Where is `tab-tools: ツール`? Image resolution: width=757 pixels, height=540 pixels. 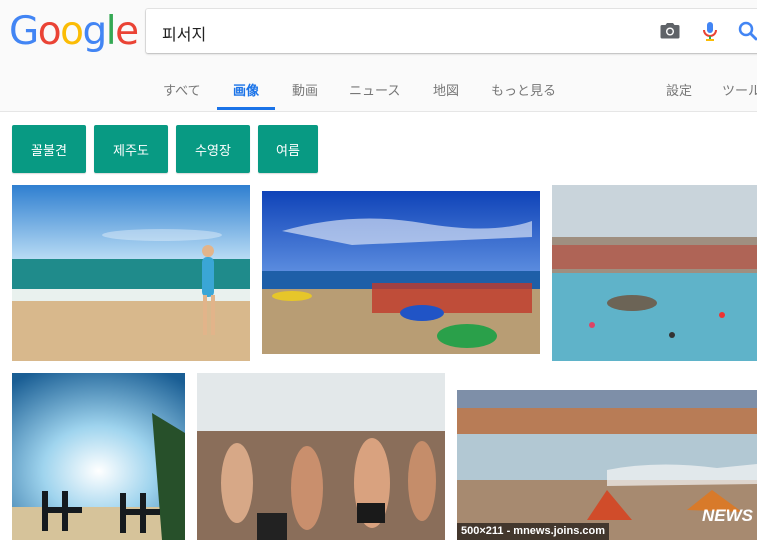
tab-tools: ツール is located at coordinates (739, 89).